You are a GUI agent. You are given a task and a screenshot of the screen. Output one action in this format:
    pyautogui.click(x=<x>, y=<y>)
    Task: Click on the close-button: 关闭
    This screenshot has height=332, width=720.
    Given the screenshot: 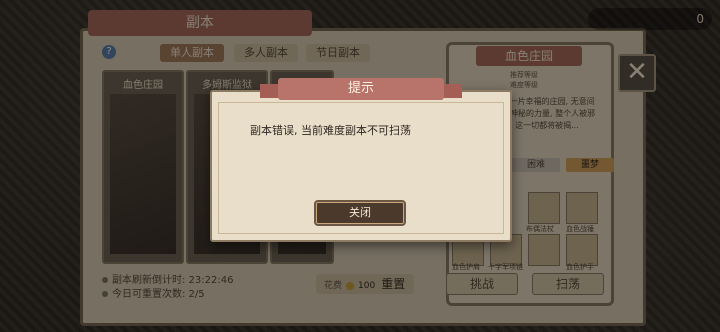 What is the action you would take?
    pyautogui.click(x=360, y=213)
    